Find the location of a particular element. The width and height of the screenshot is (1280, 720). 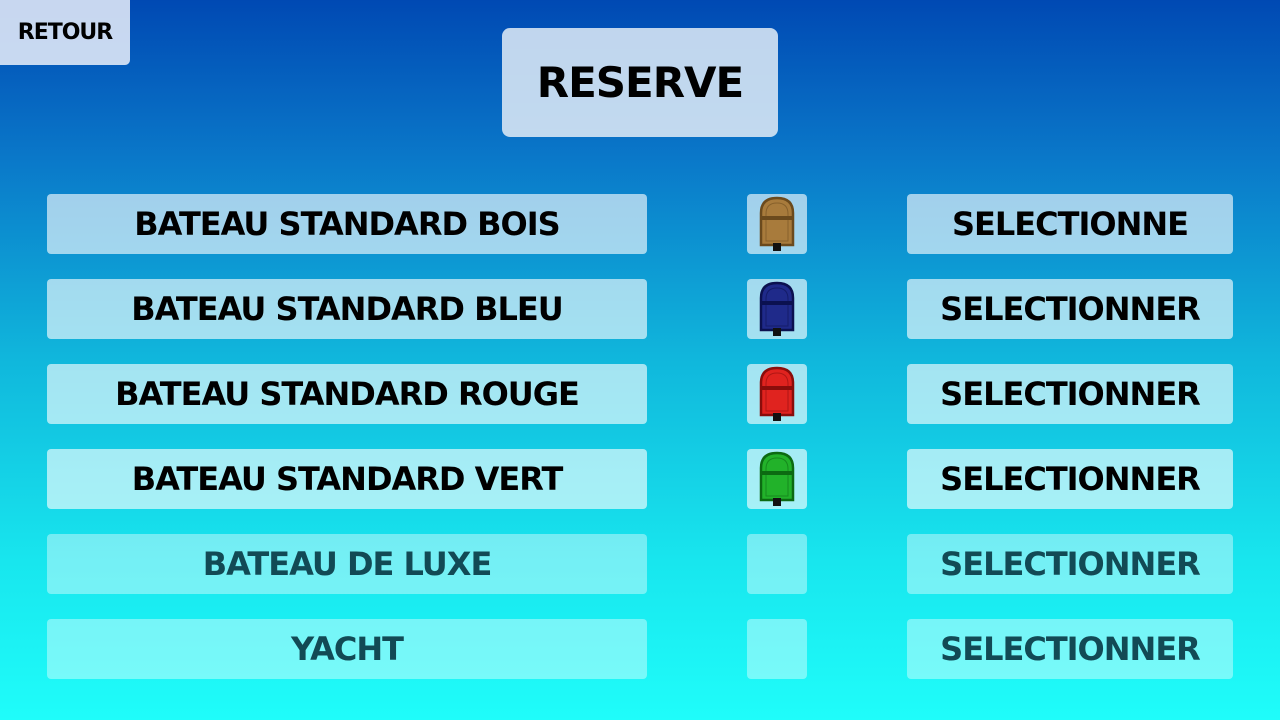

boat-name-label: BATEAU STANDARD BLEU is located at coordinates (347, 309).